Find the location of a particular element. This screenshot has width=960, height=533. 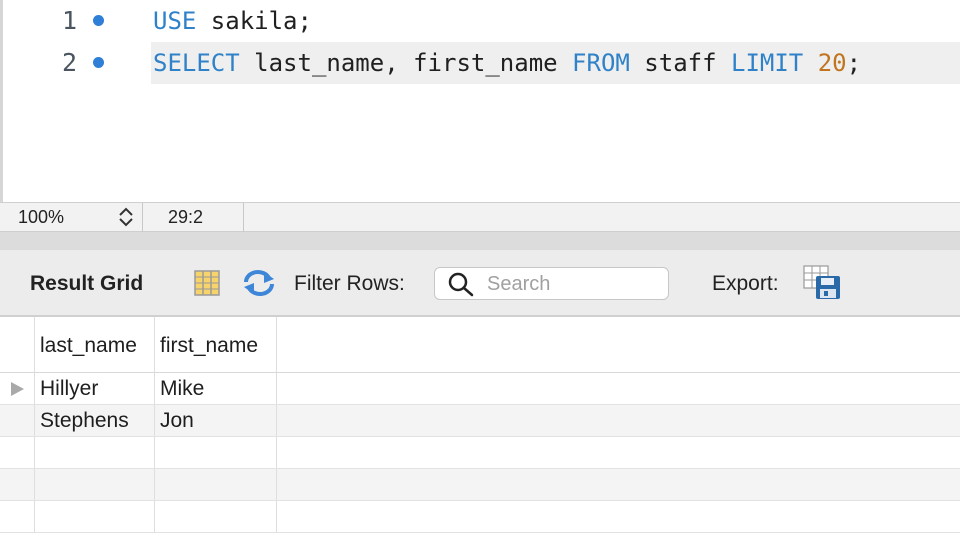

table-row: Stephens Jon is located at coordinates (480, 421).